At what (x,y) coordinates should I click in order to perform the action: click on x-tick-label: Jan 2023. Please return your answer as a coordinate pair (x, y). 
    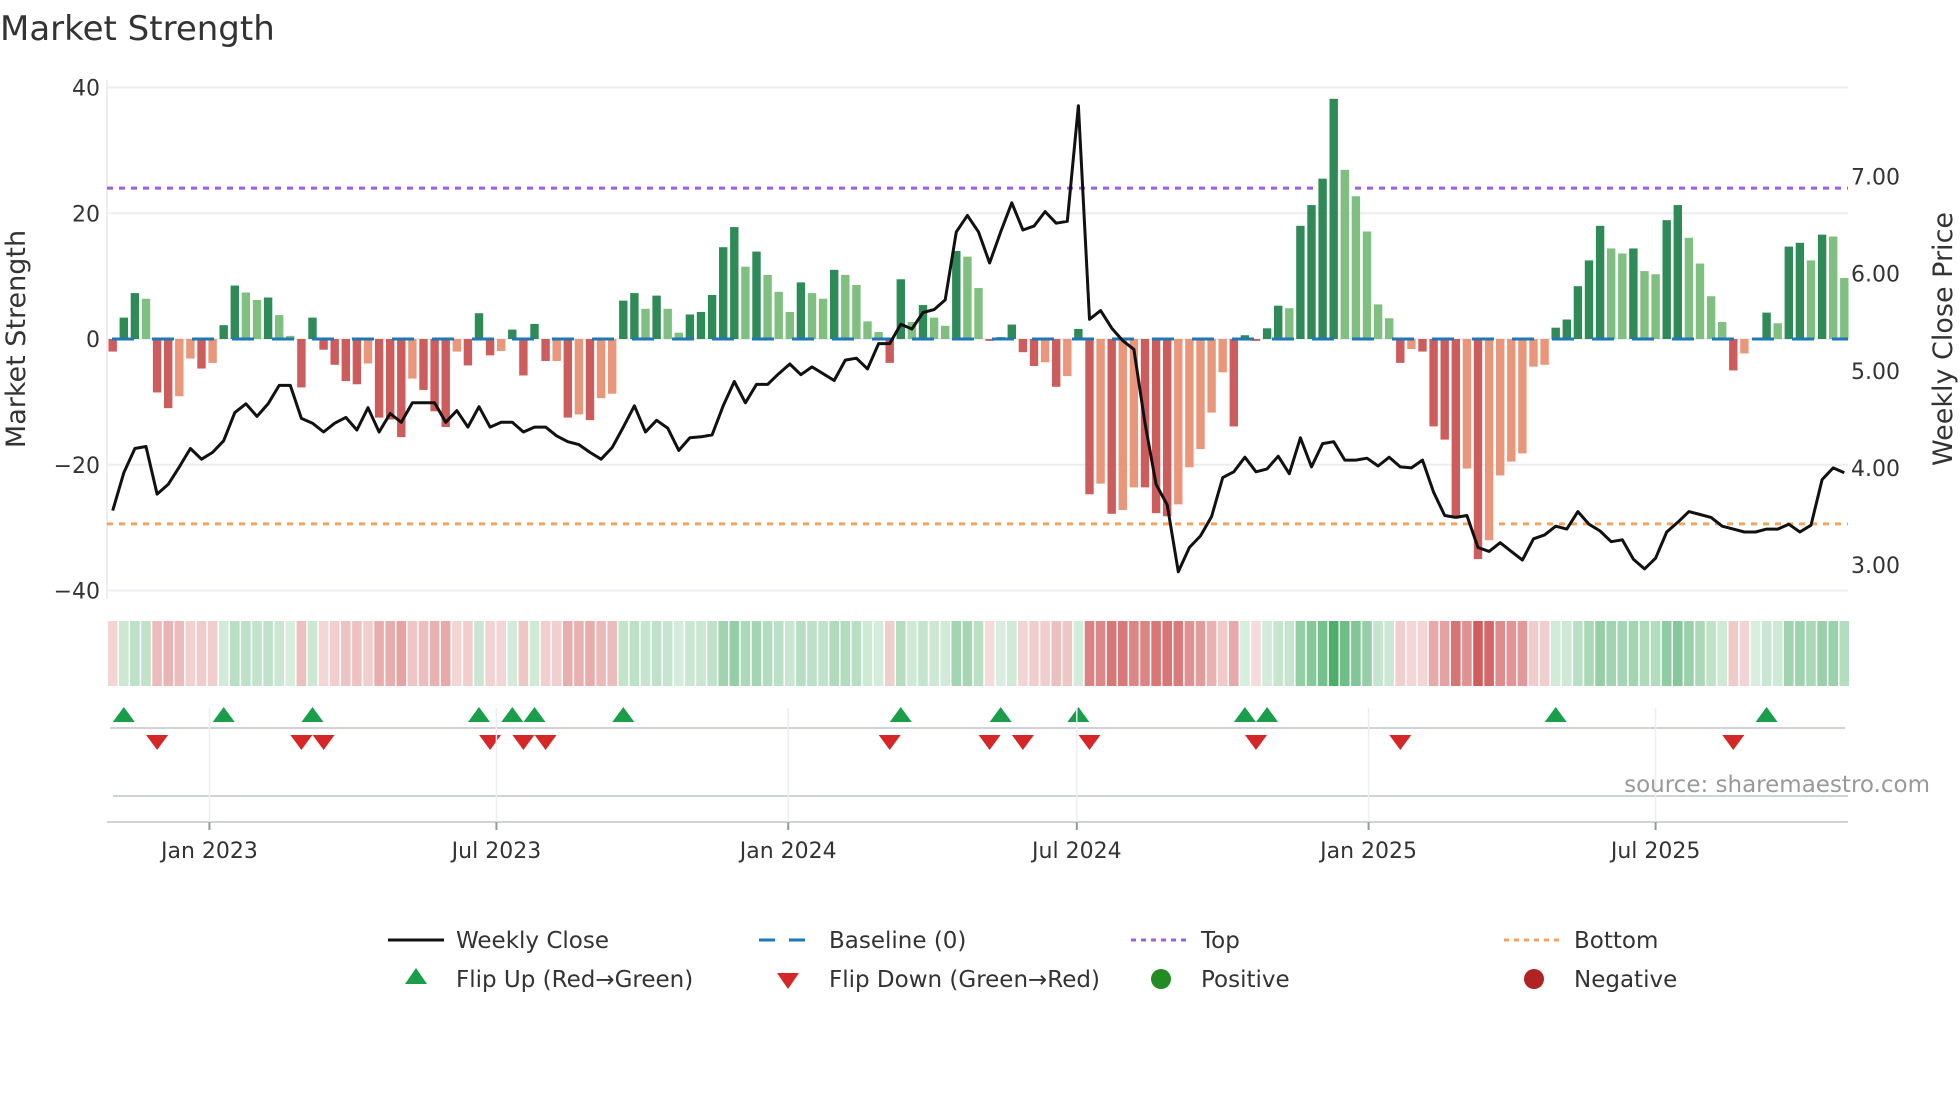
    Looking at the image, I should click on (208, 851).